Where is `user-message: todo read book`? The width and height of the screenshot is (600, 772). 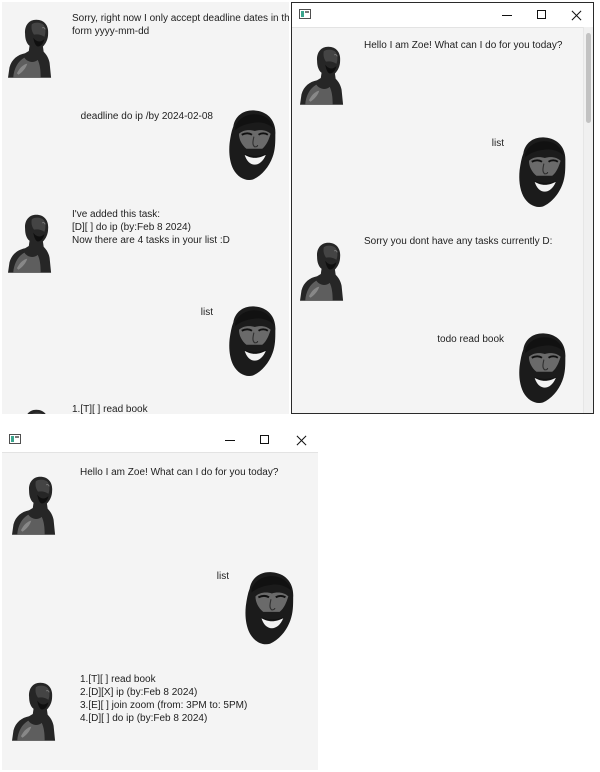 user-message: todo read book is located at coordinates (470, 339).